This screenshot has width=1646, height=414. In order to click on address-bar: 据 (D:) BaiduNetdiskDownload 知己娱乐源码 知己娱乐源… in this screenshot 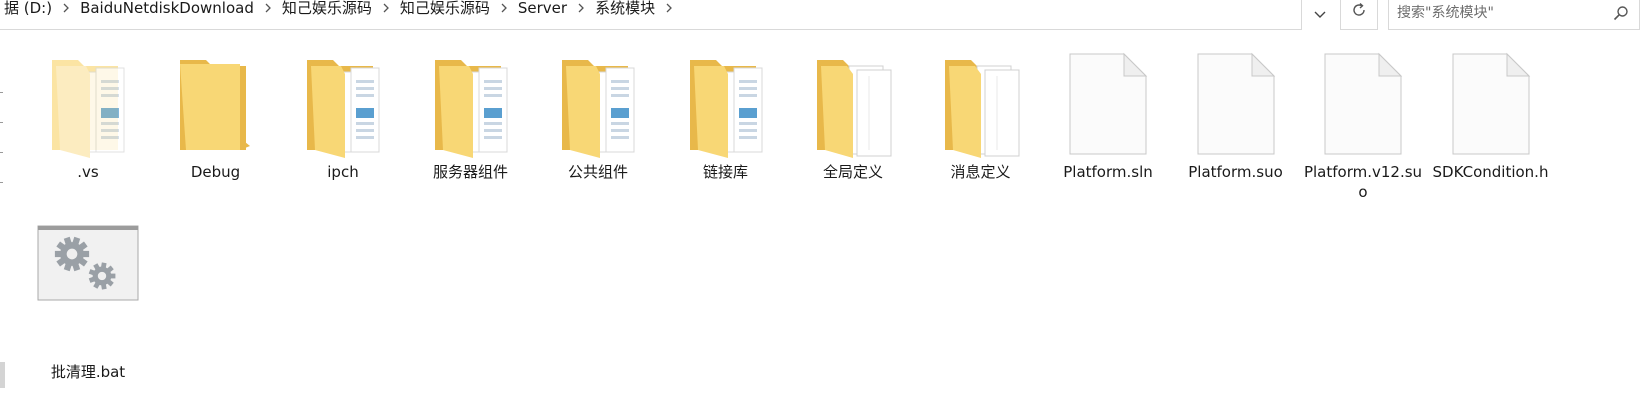, I will do `click(651, 15)`.